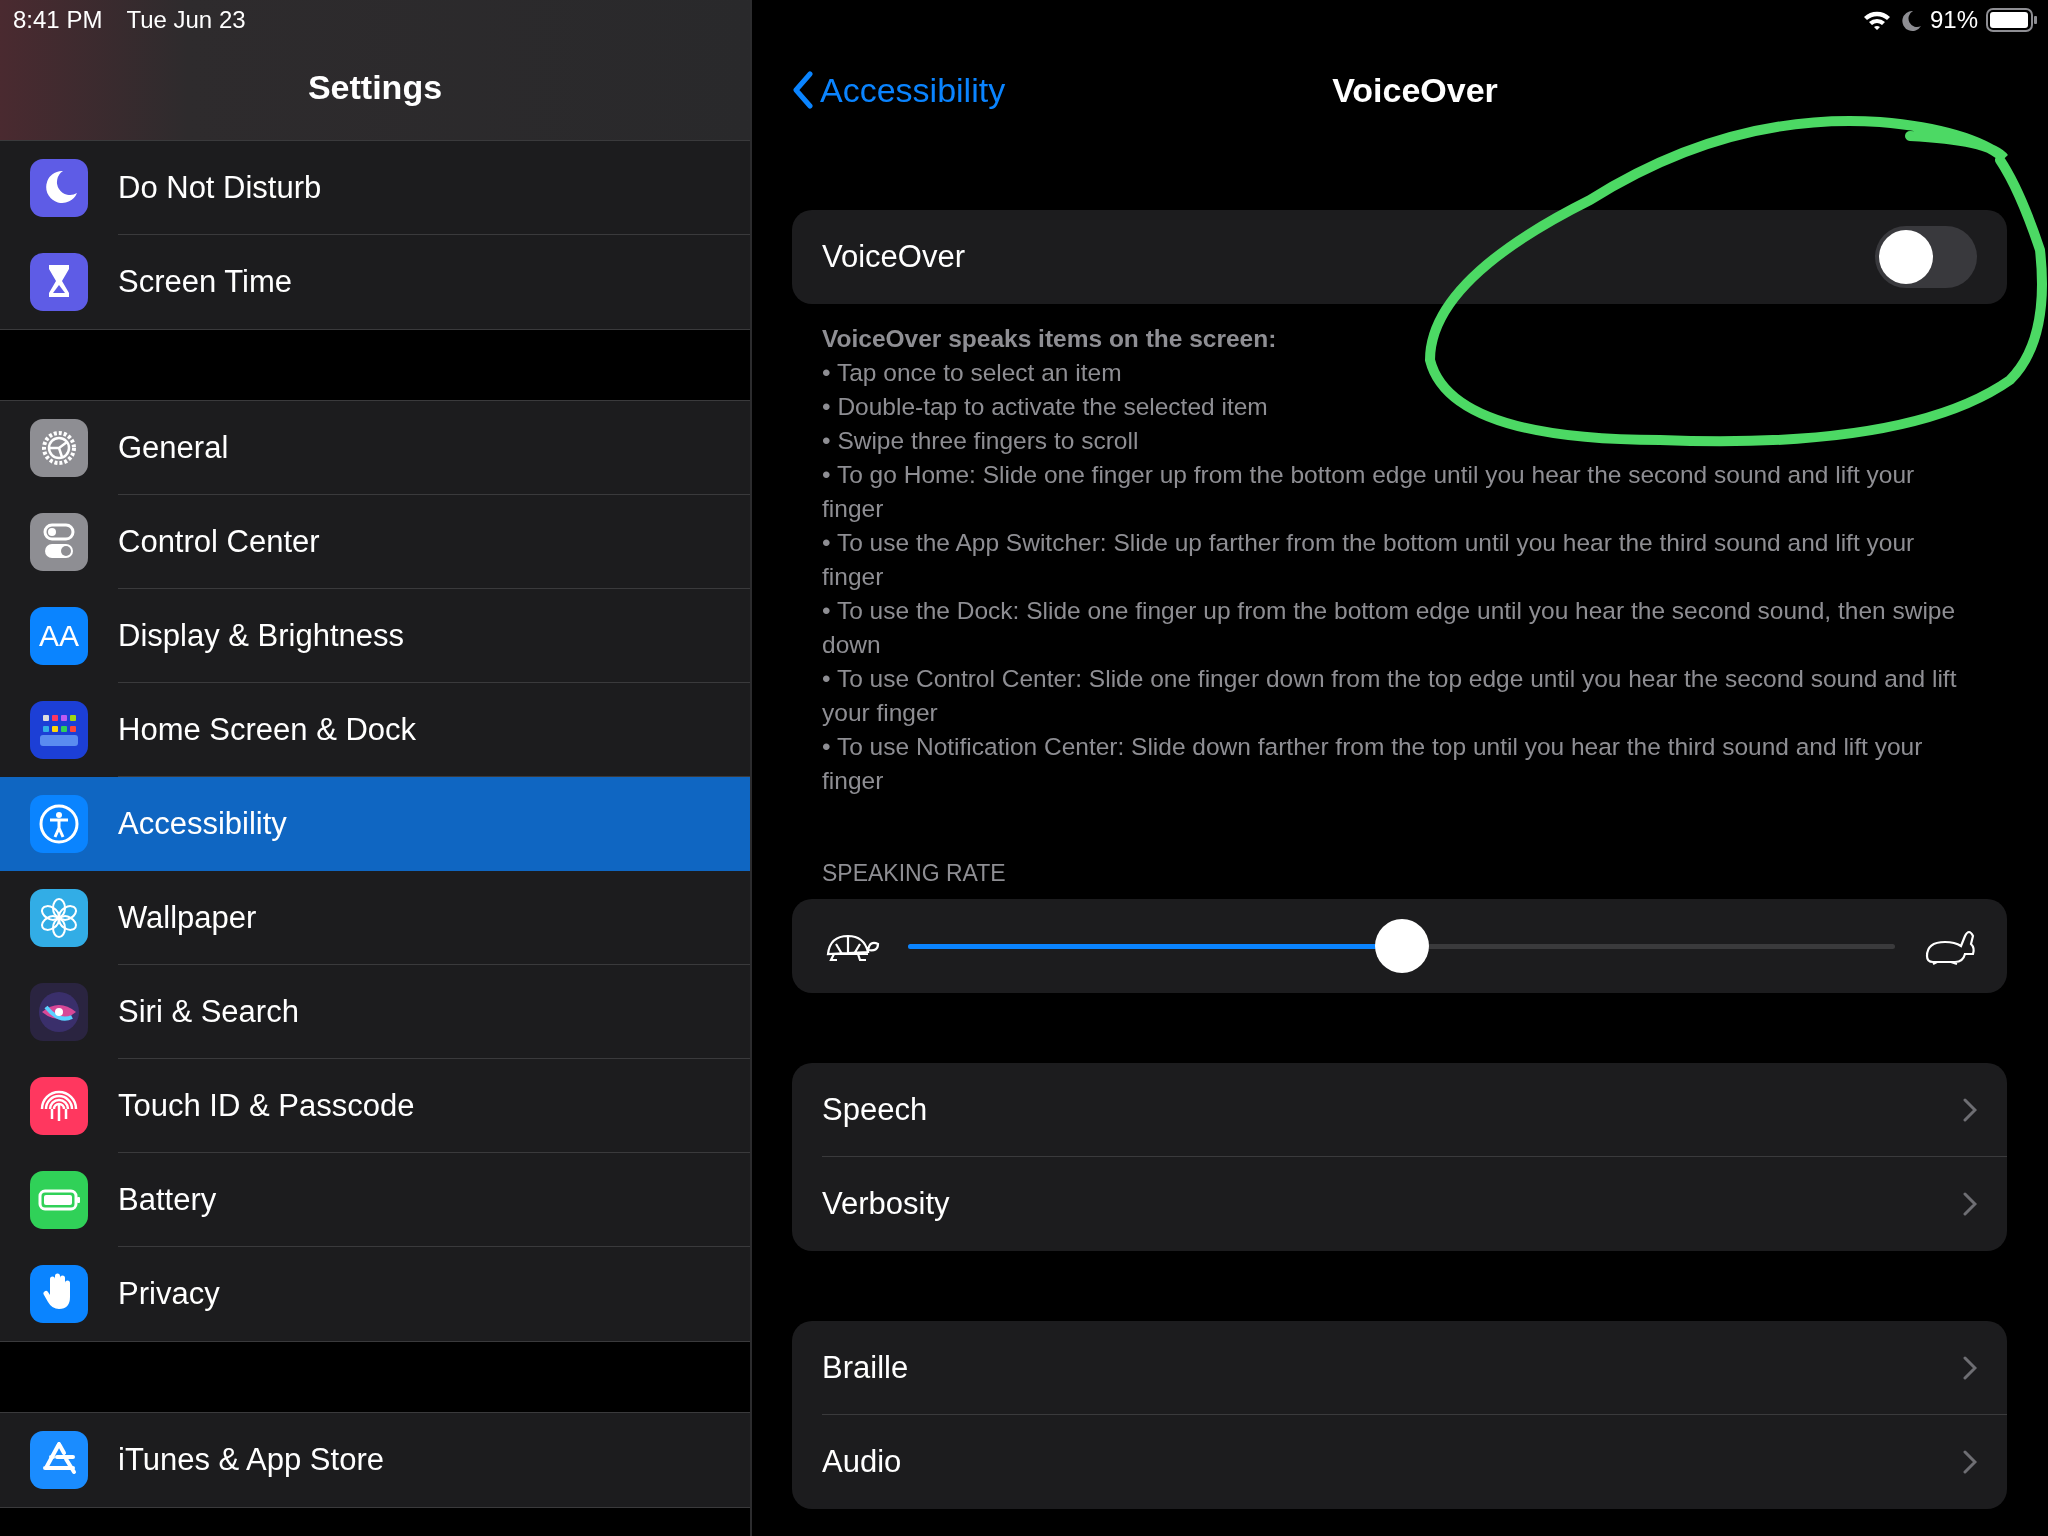 Image resolution: width=2048 pixels, height=1536 pixels. Describe the element at coordinates (375, 1200) in the screenshot. I see `sidebar-item: Battery` at that location.